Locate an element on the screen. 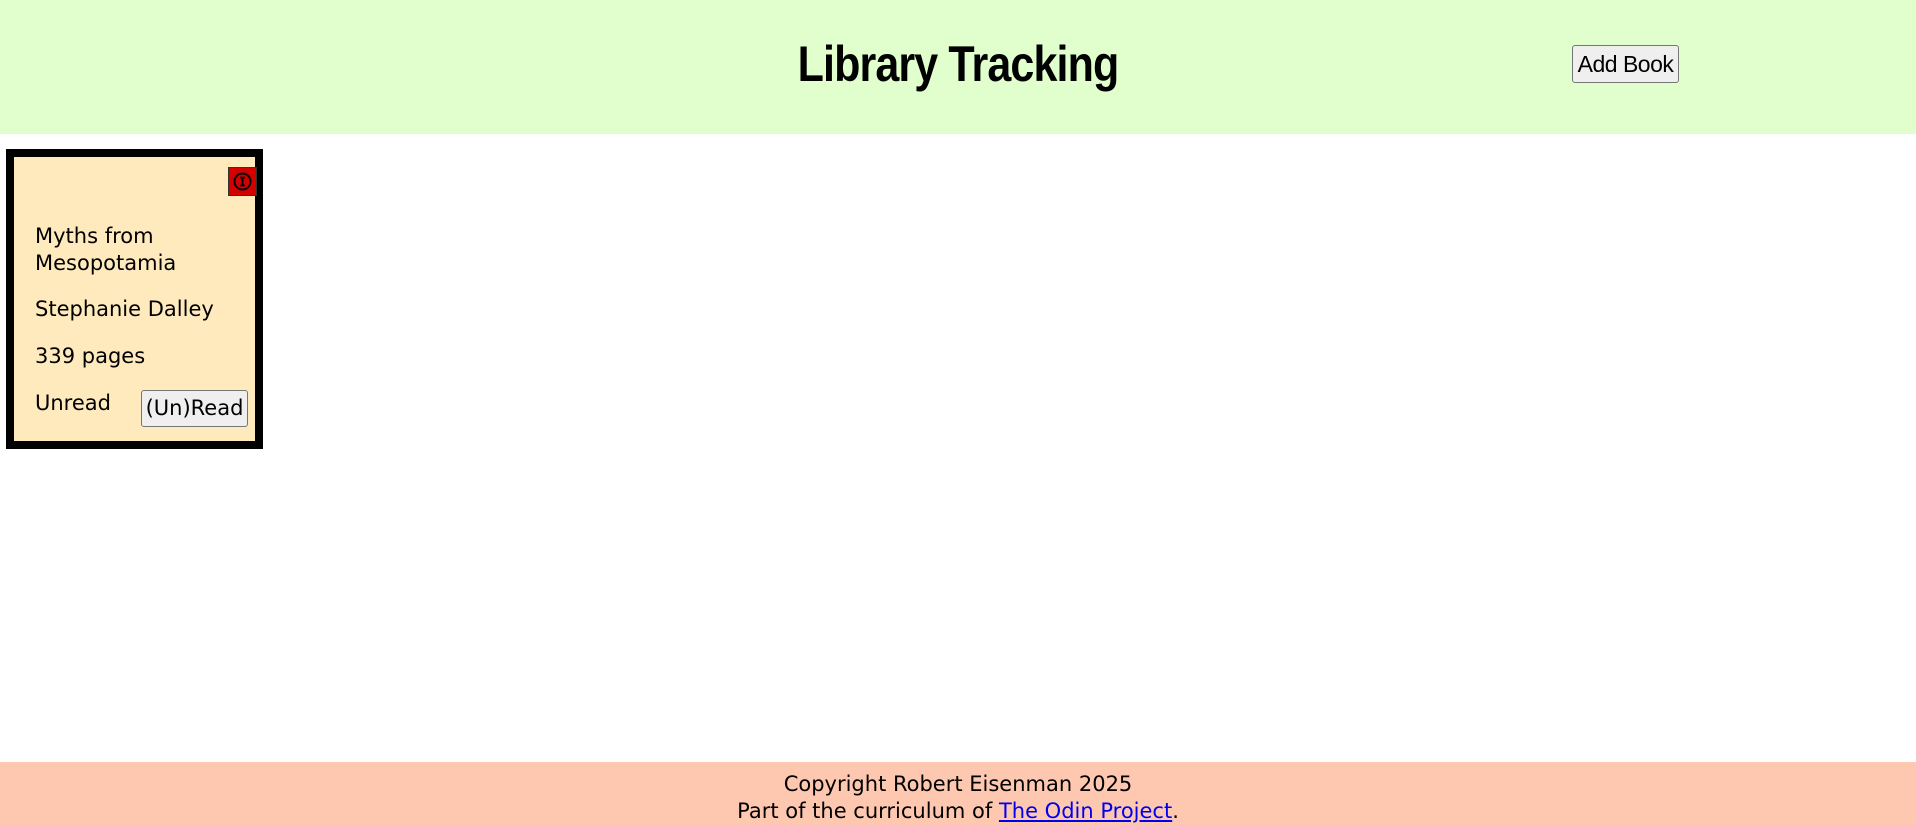 This screenshot has width=1916, height=825. toggle-read-button: (Un)Read is located at coordinates (194, 408).